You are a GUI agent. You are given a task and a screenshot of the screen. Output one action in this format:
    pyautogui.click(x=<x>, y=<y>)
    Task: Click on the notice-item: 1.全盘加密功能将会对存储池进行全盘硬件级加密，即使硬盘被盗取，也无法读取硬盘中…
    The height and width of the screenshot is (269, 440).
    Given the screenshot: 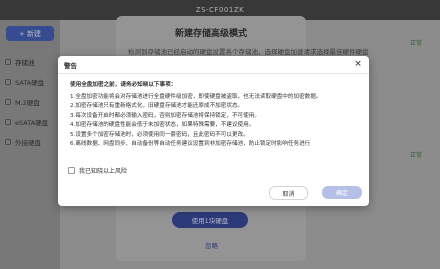 What is the action you would take?
    pyautogui.click(x=196, y=96)
    